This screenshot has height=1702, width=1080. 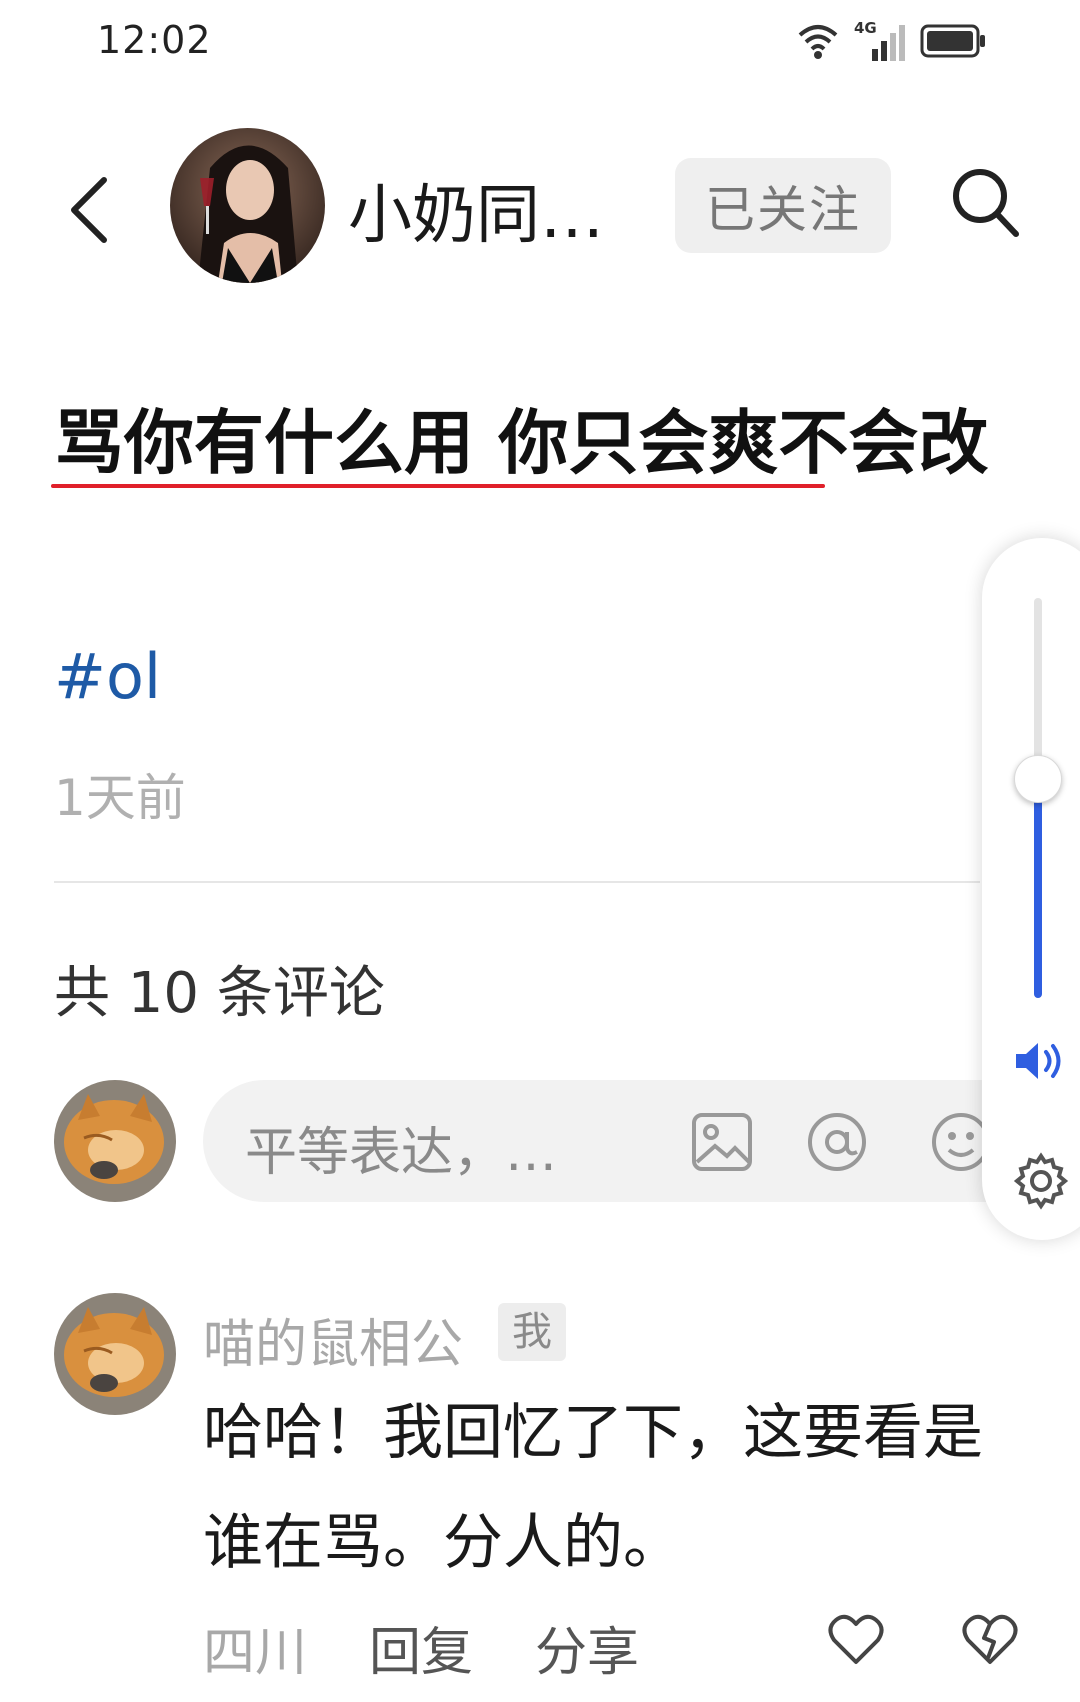 What do you see at coordinates (540, 42) in the screenshot?
I see `status-bar: 12:02 4G` at bounding box center [540, 42].